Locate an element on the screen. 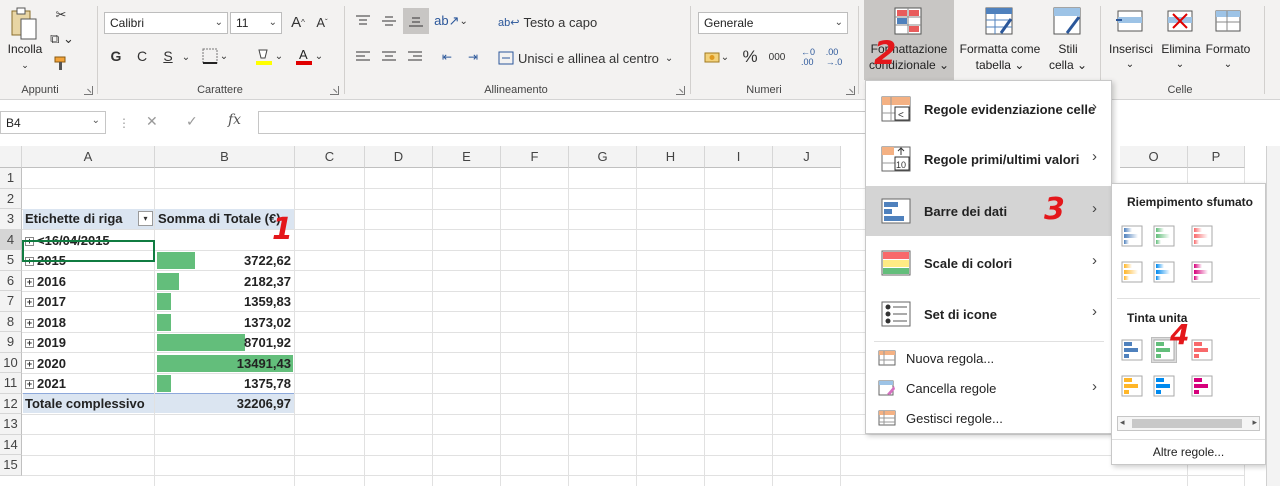  paste-chevron-icon: ⌄ is located at coordinates (25, 65).